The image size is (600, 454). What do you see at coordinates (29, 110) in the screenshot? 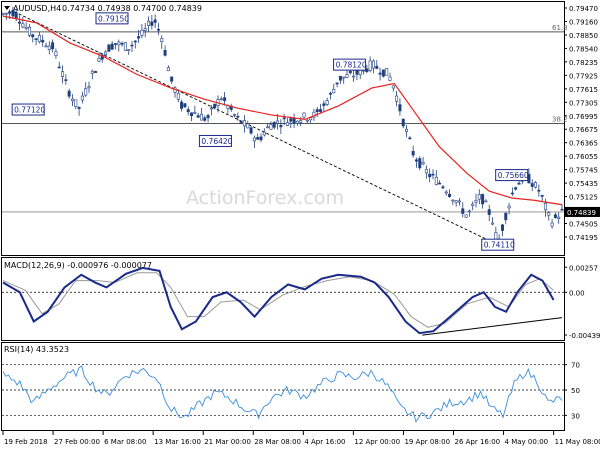
I see `price-annotation-label: 0.77120` at bounding box center [29, 110].